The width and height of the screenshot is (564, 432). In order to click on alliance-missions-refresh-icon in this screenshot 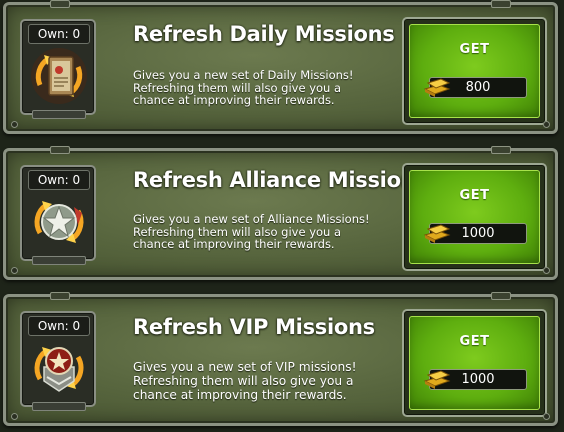, I will do `click(59, 222)`.